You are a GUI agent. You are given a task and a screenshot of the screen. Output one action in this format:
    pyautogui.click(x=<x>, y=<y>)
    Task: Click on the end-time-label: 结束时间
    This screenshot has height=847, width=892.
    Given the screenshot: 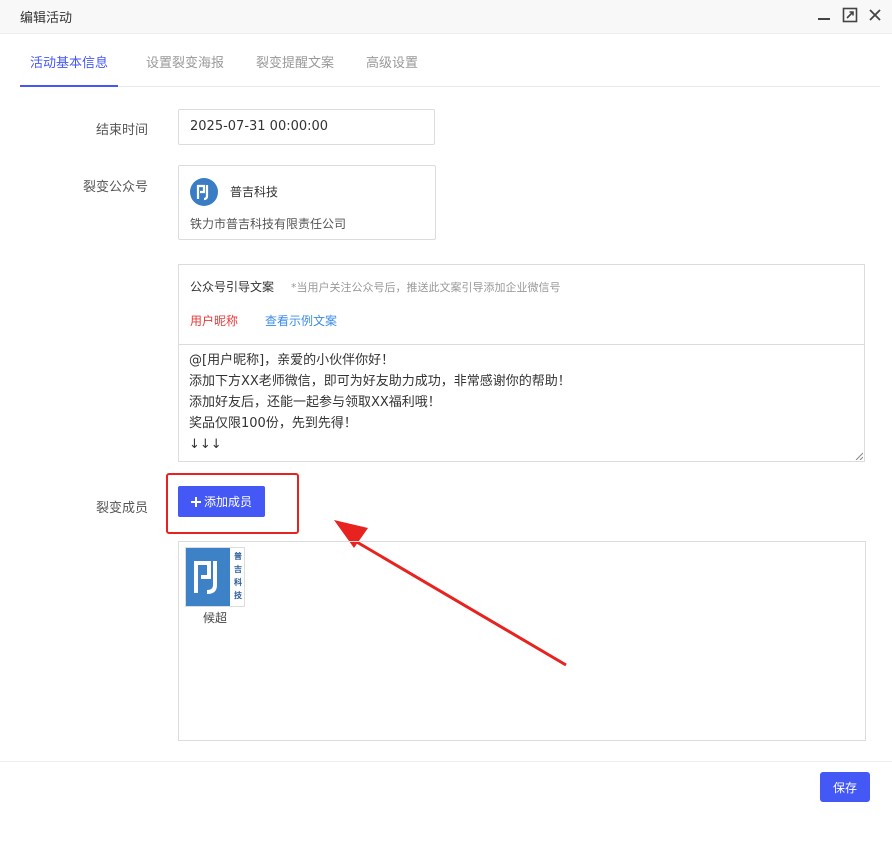 What is the action you would take?
    pyautogui.click(x=121, y=130)
    